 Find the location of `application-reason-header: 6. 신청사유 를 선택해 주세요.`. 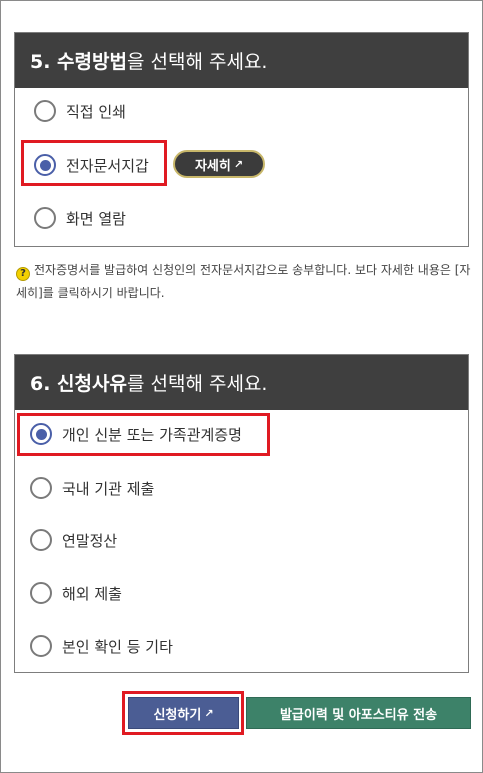

application-reason-header: 6. 신청사유 를 선택해 주세요. is located at coordinates (241, 382).